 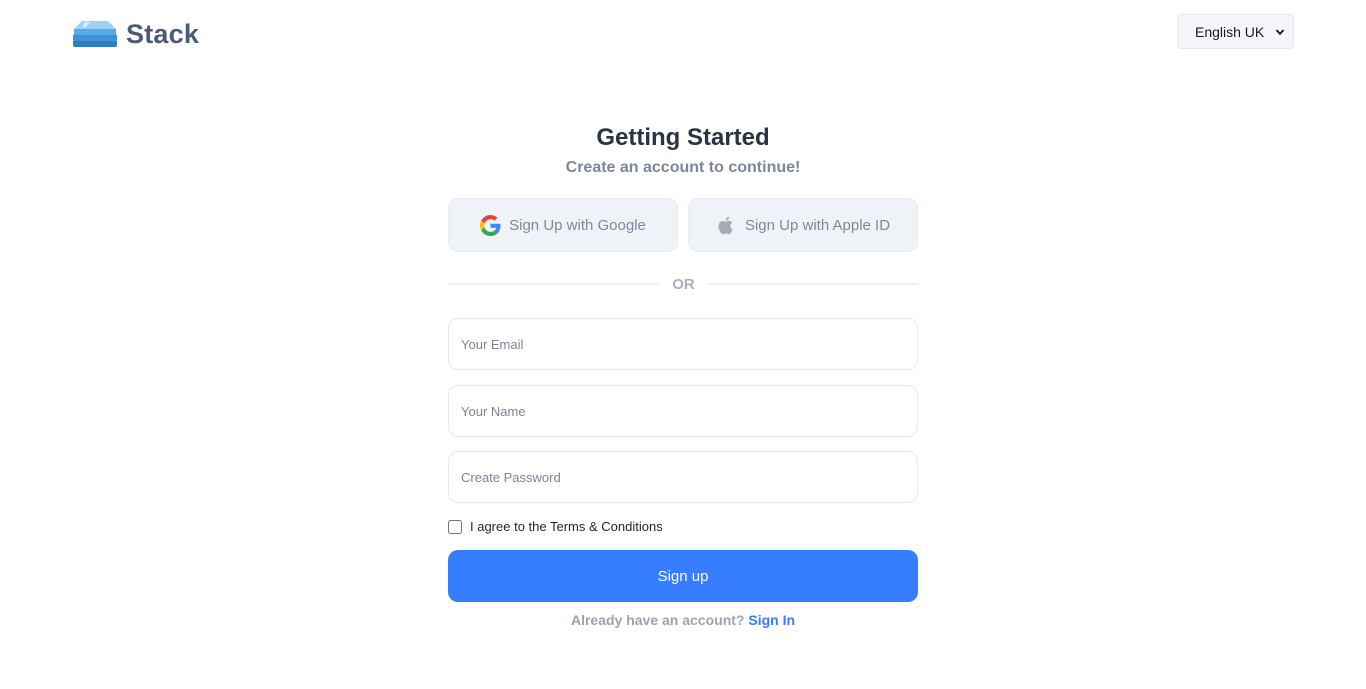 I want to click on google-signup-button: Sign Up with Google, so click(x=563, y=225).